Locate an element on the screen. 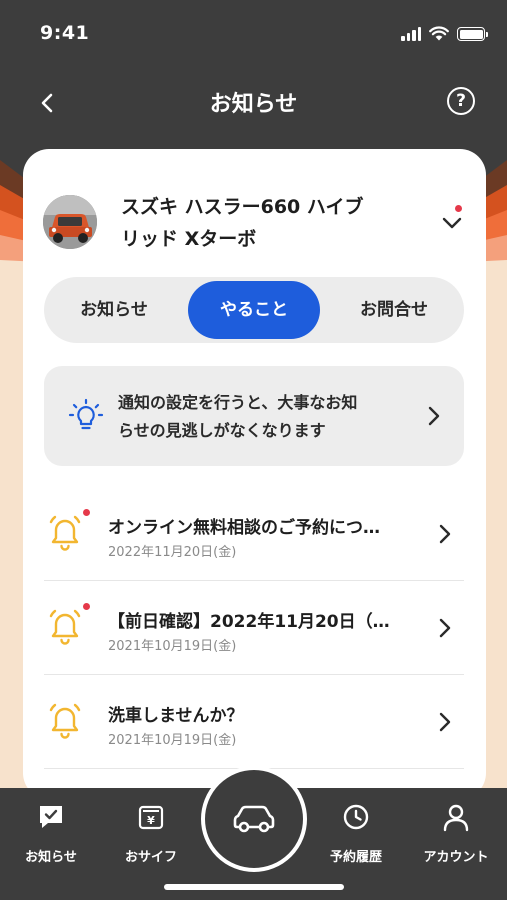  nav-label: アカウント is located at coordinates (456, 857).